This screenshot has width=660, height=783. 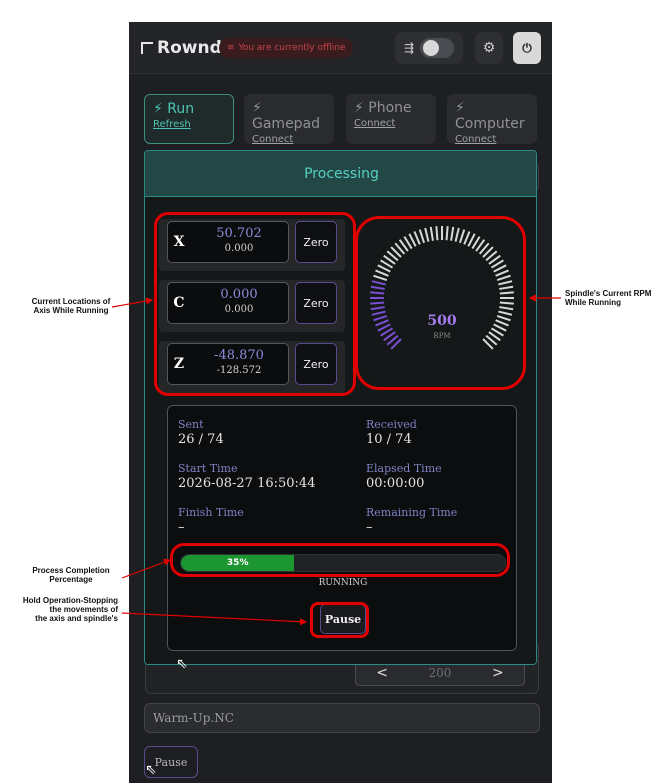 What do you see at coordinates (201, 439) in the screenshot?
I see `sent-value: 26 / 74` at bounding box center [201, 439].